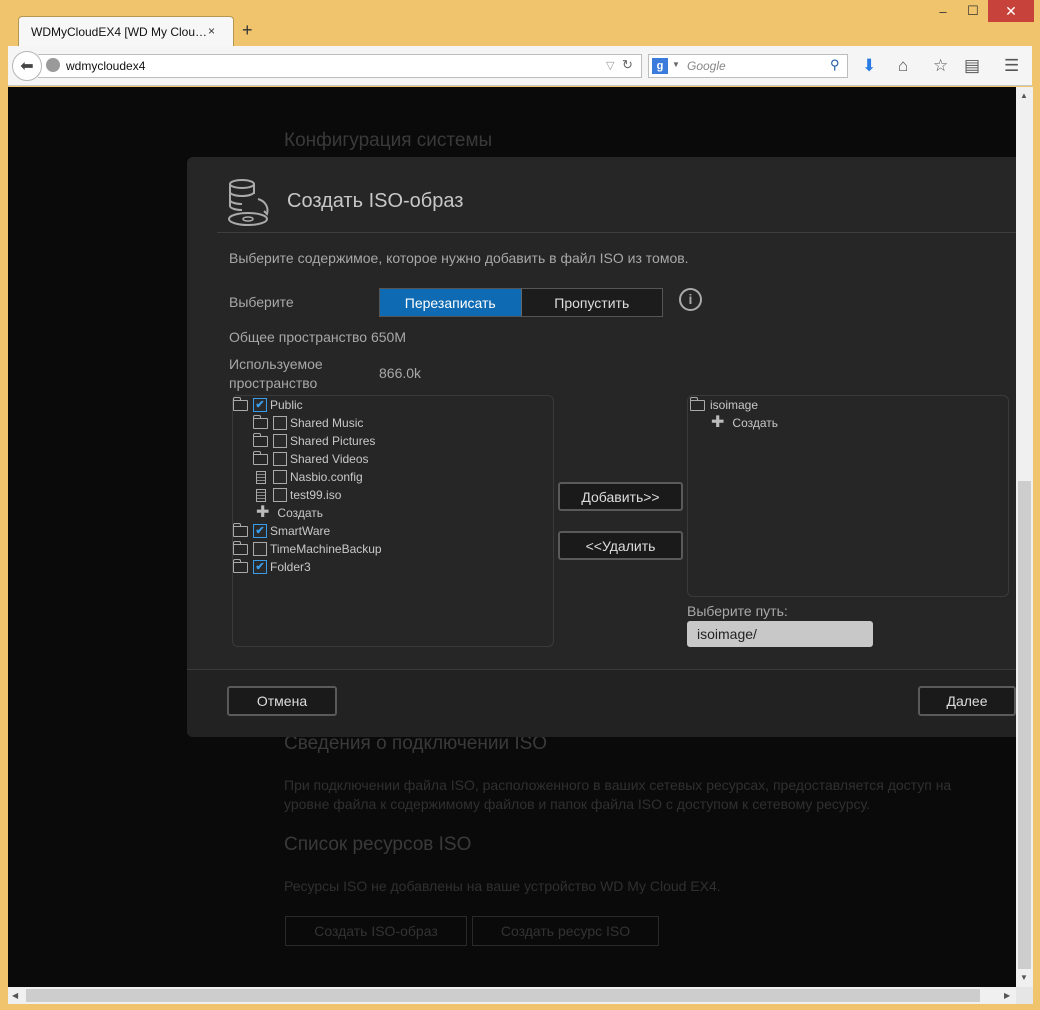  What do you see at coordinates (273, 383) in the screenshot?
I see `used-space-label-line2: пространство` at bounding box center [273, 383].